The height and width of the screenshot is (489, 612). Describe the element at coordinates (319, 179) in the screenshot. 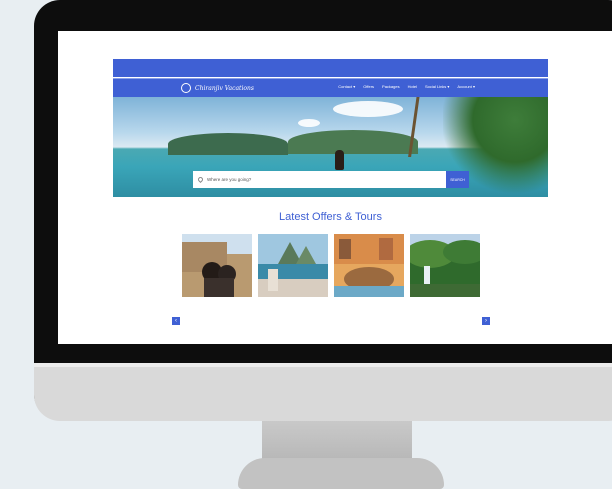

I see `search-bar: Where are you going?` at that location.